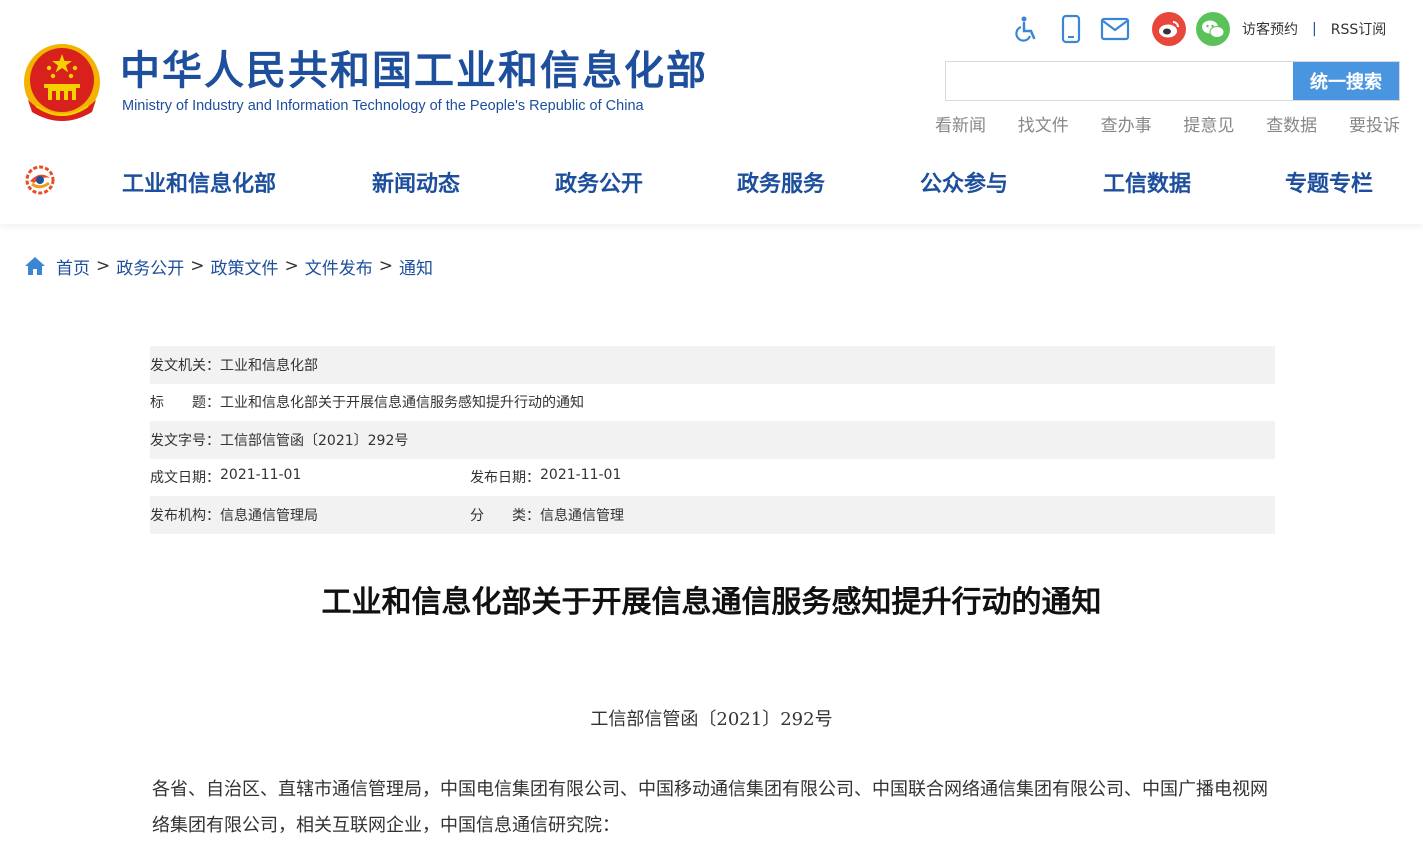  I want to click on meta-doc-no-label: 发文字号：, so click(185, 440).